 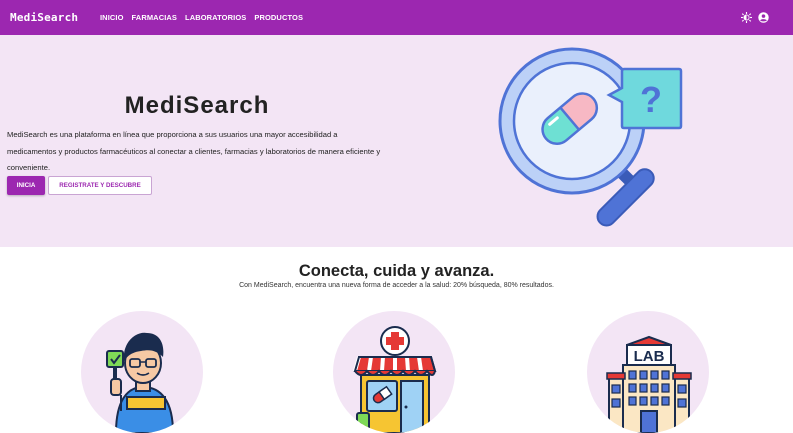 I want to click on features-title: Conecta, cuida y avanza., so click(x=396, y=271).